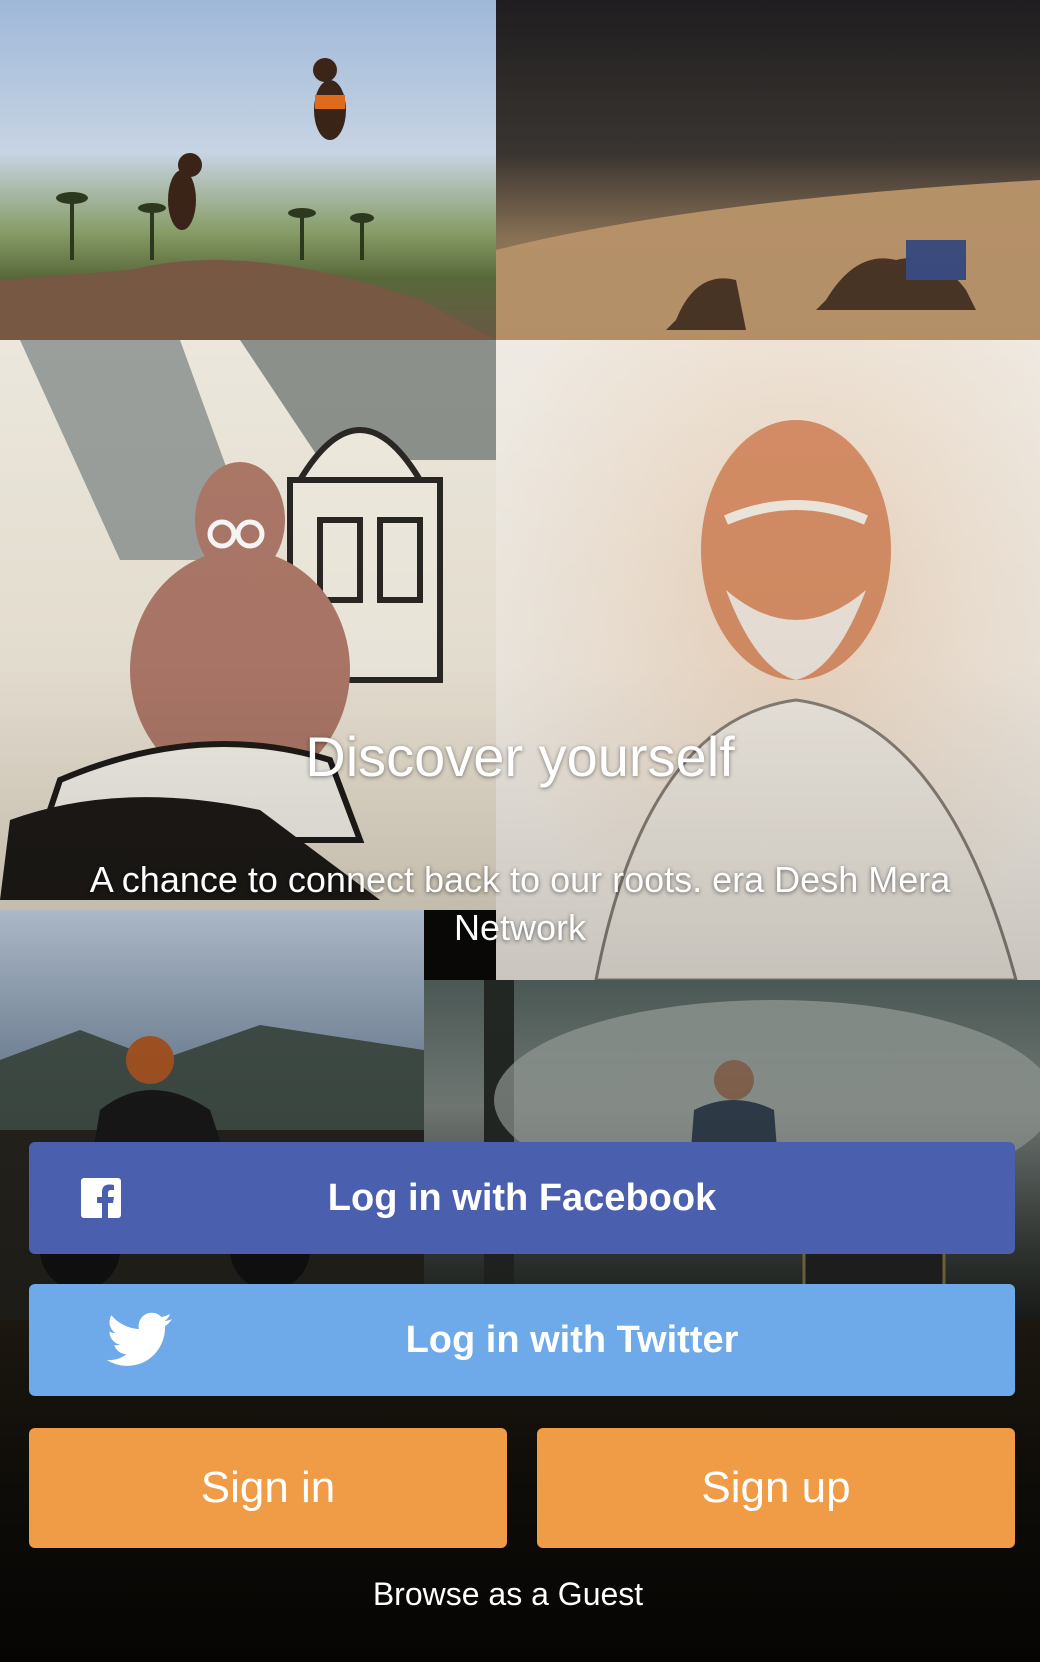  What do you see at coordinates (520, 756) in the screenshot?
I see `hero-headline: Discover yourself` at bounding box center [520, 756].